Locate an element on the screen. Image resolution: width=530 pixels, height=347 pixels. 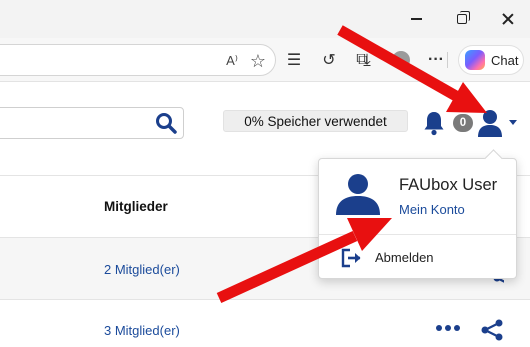
search-icon is located at coordinates (166, 123).